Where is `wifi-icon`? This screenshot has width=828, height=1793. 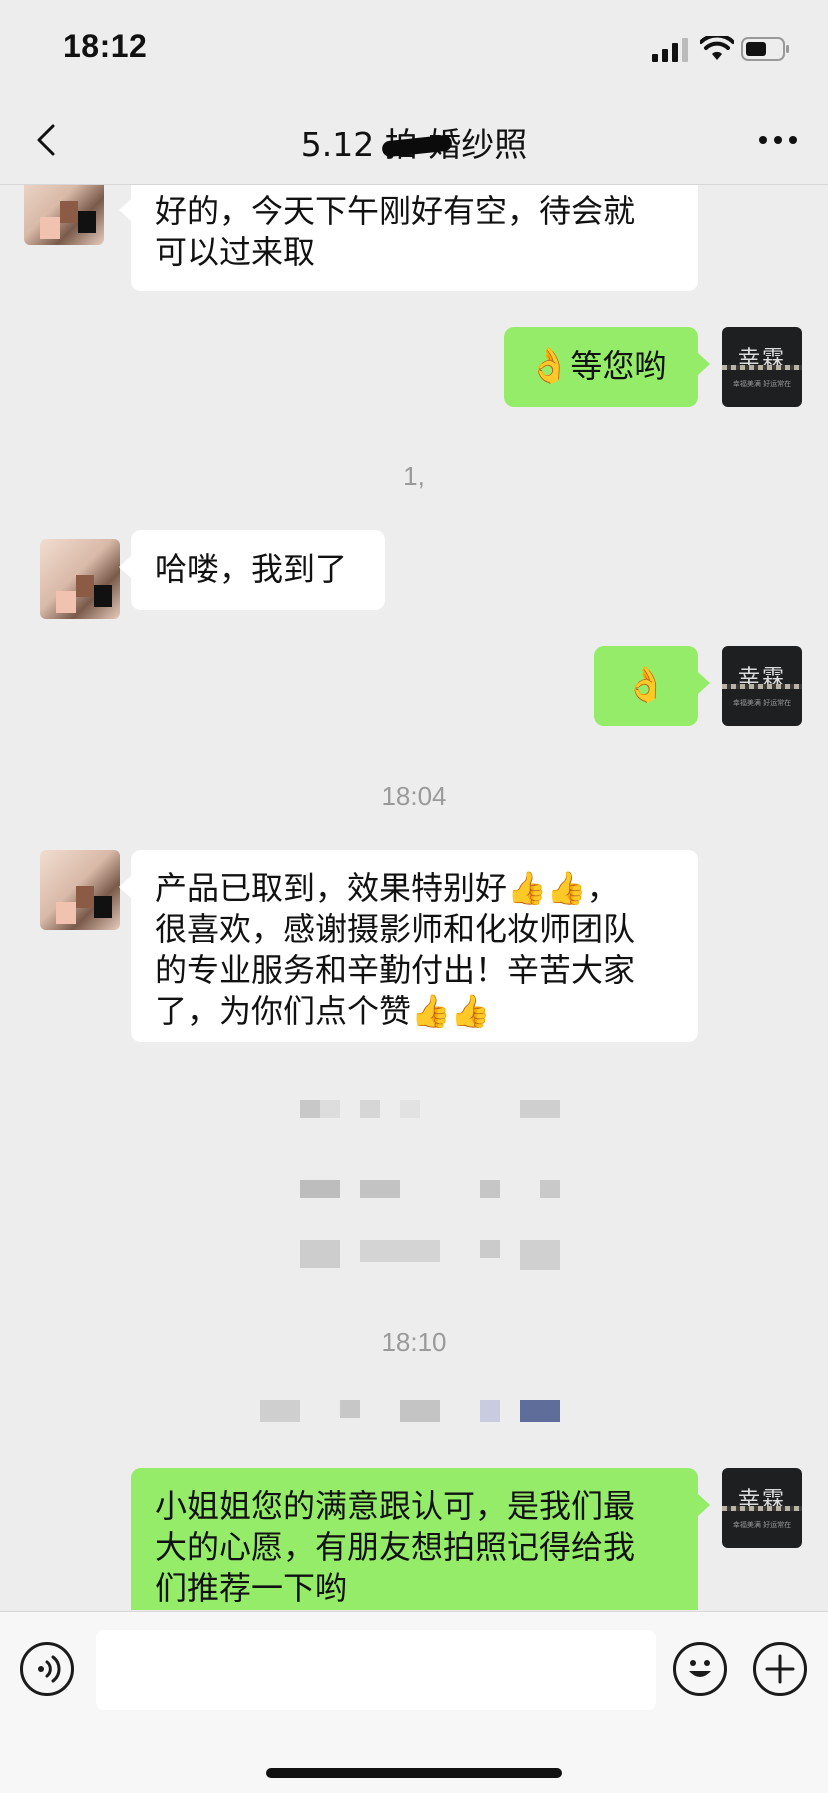 wifi-icon is located at coordinates (717, 48).